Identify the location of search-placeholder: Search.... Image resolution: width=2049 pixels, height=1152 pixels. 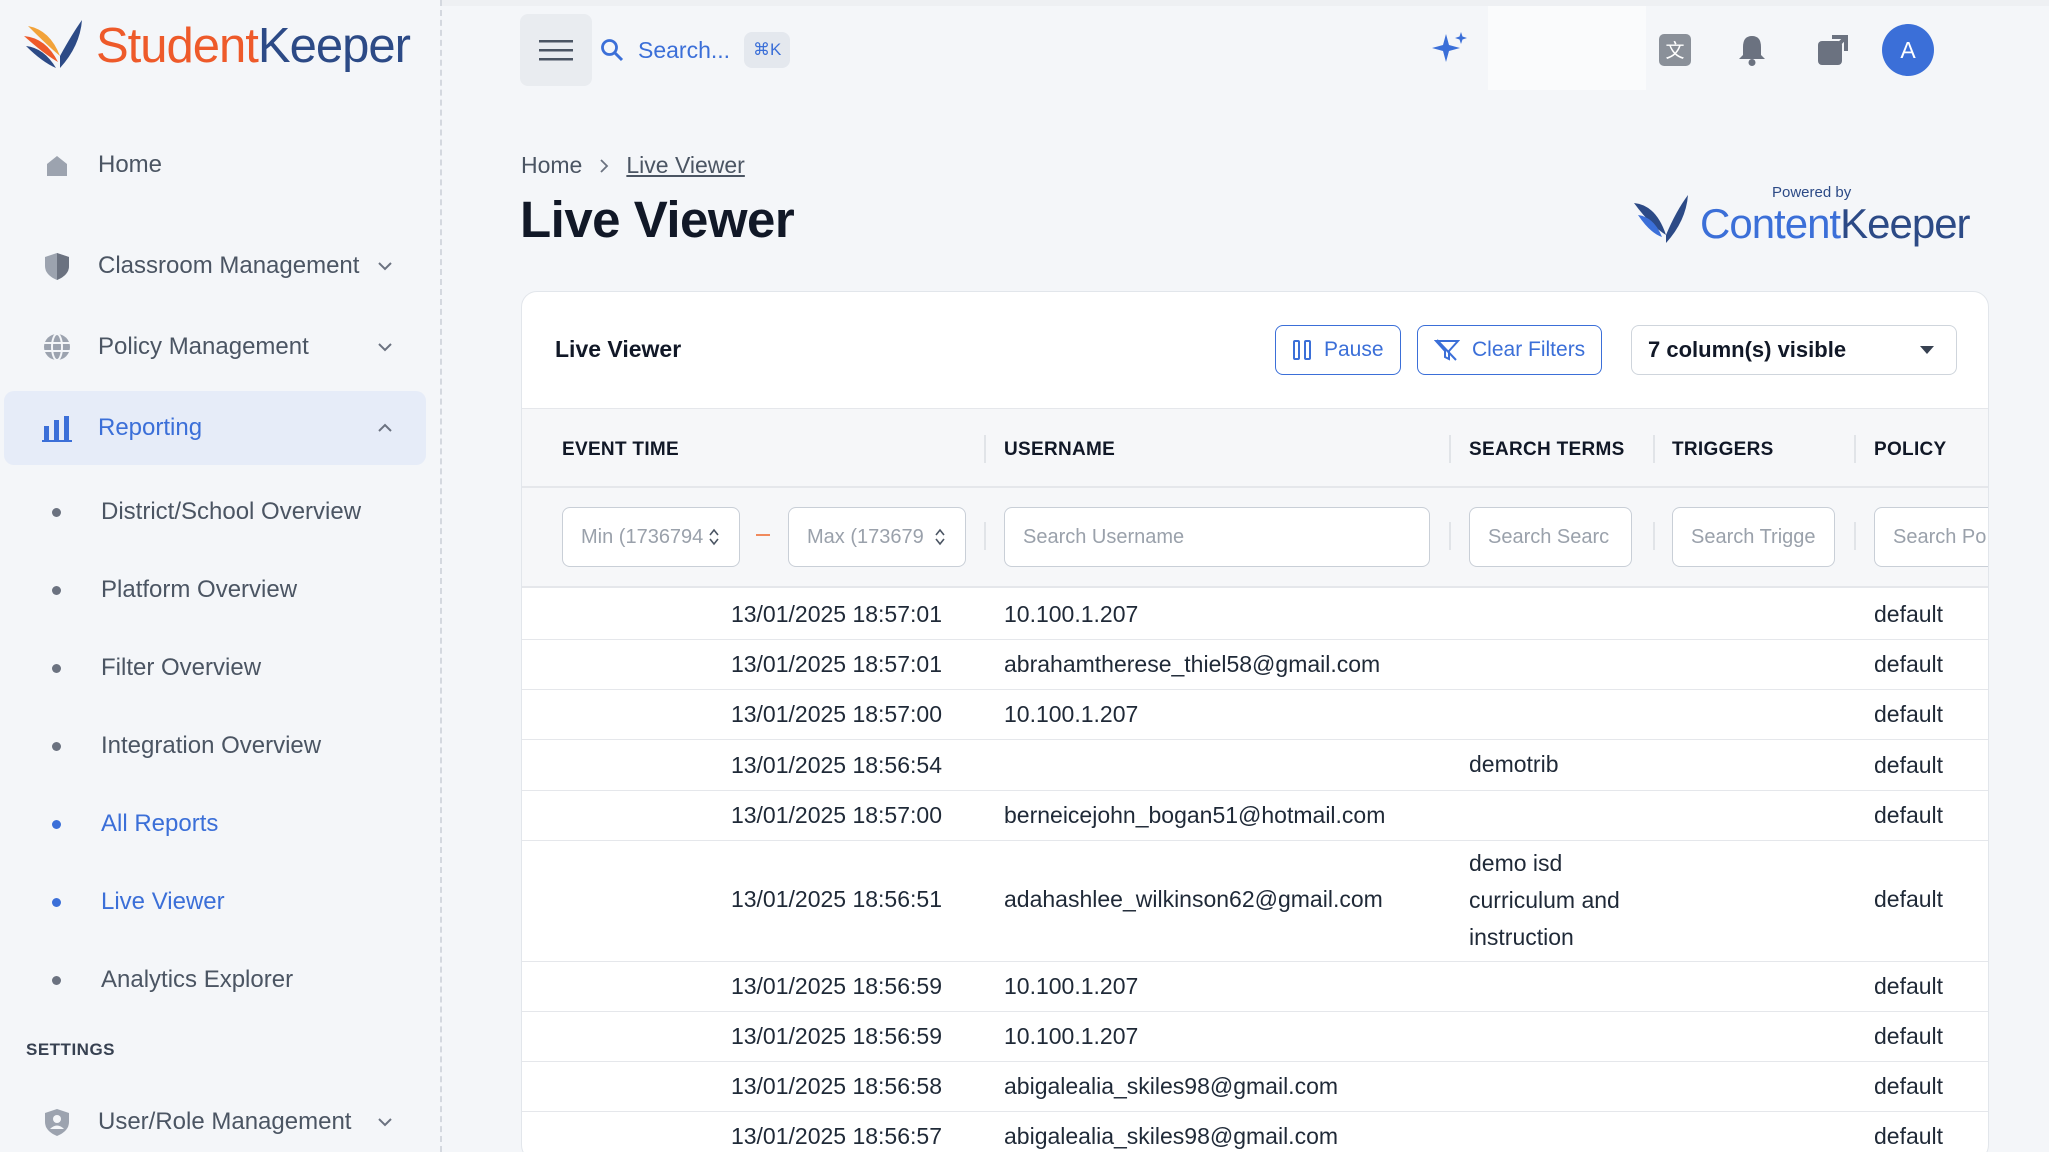
(684, 49).